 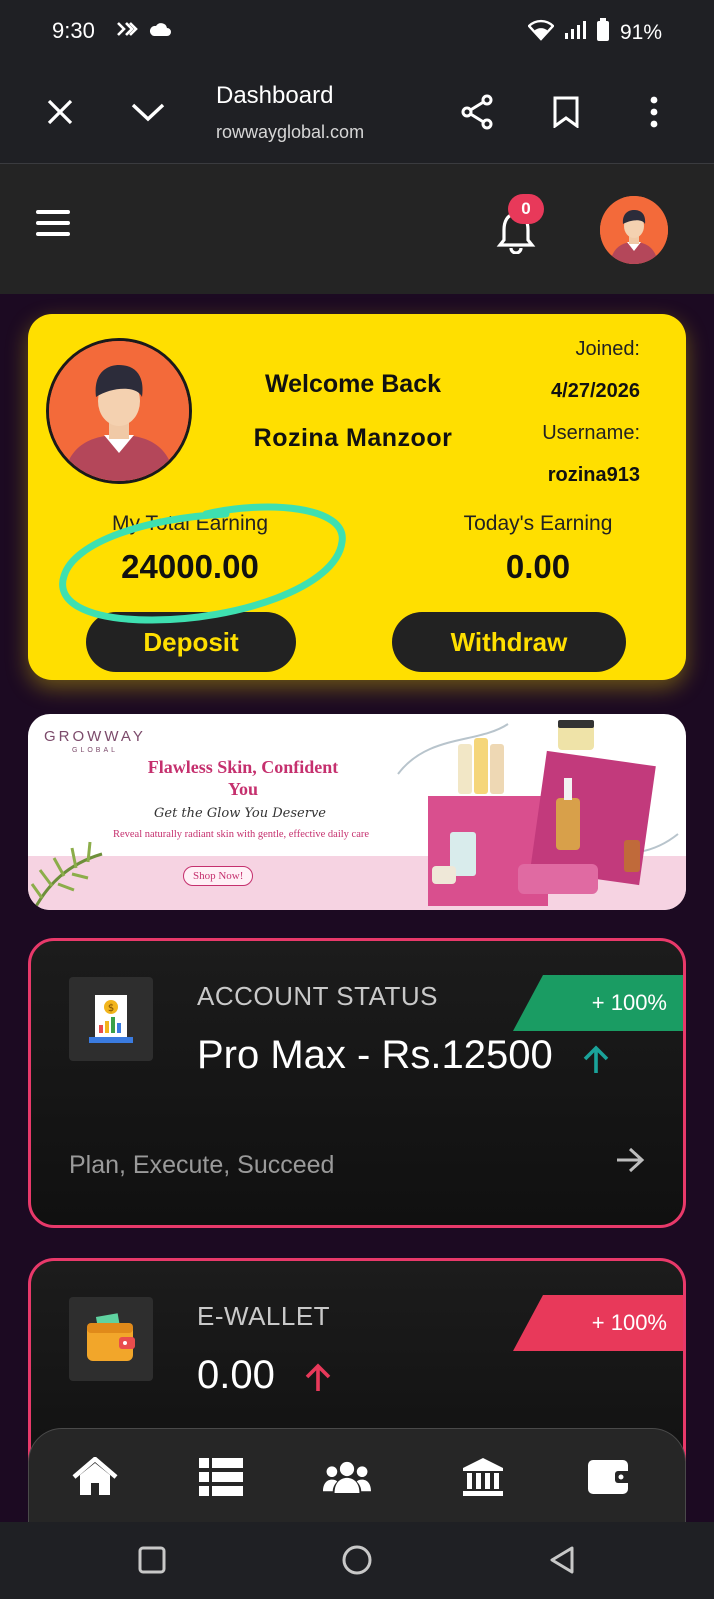 I want to click on battery-icon, so click(x=603, y=33).